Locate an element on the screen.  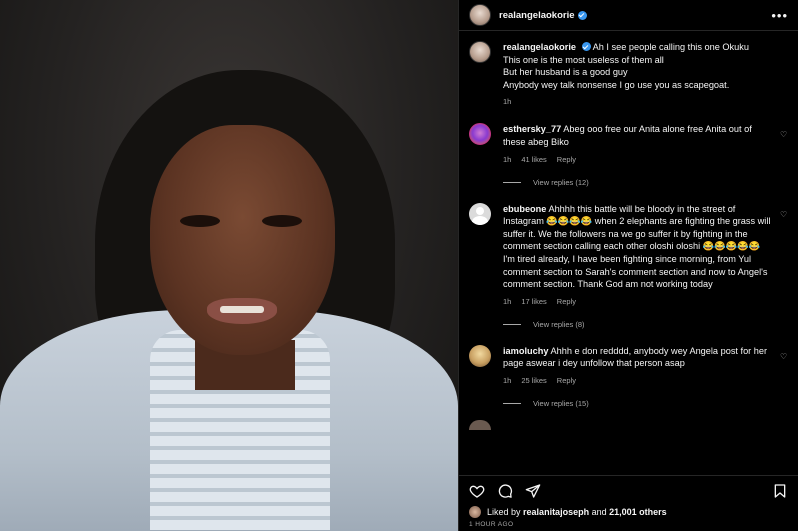
view-replies-label: View replies (15) is located at coordinates (561, 403).